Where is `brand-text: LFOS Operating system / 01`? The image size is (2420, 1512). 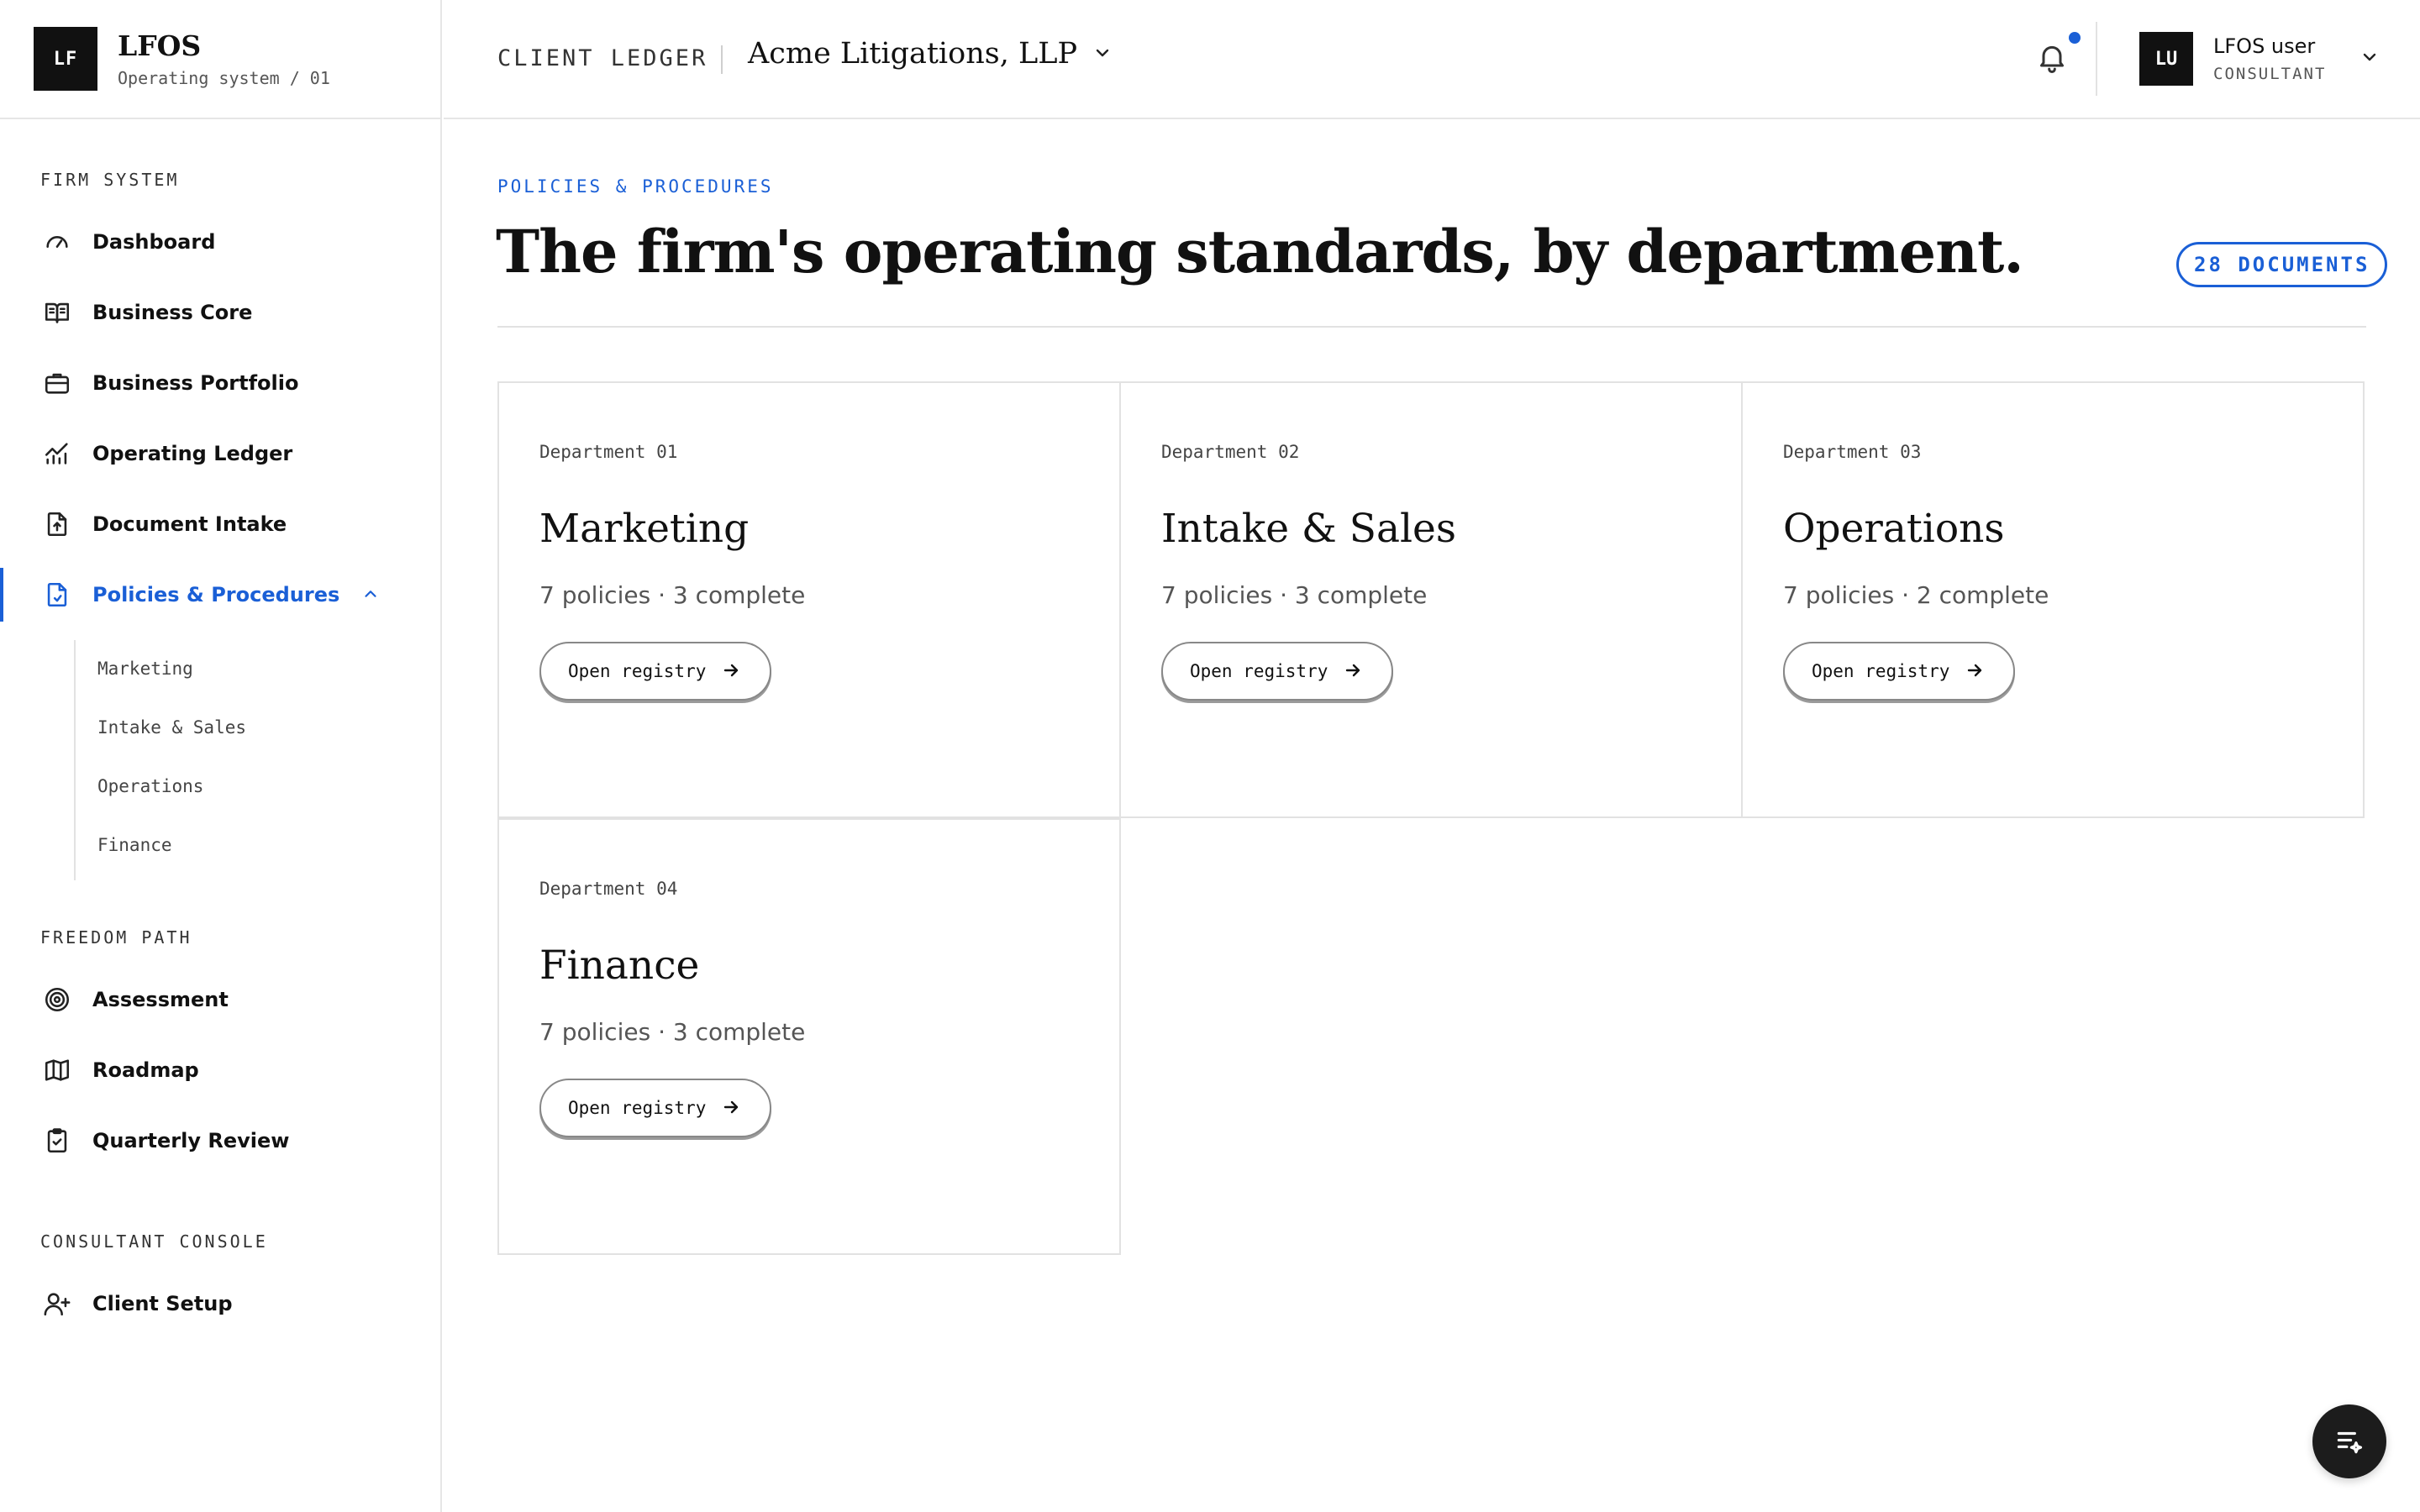 brand-text: LFOS Operating system / 01 is located at coordinates (224, 58).